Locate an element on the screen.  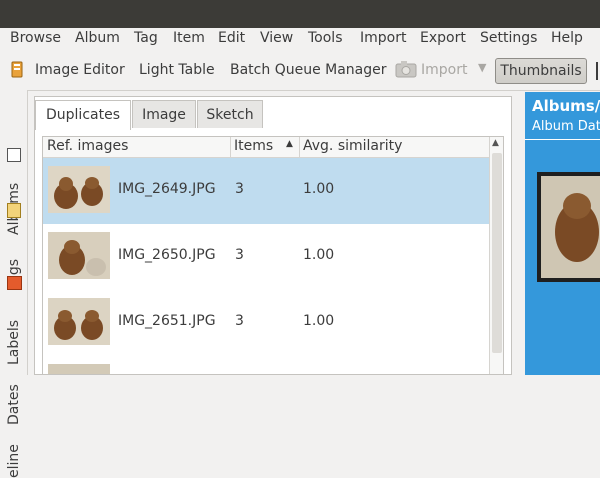
vertical-scrollbar: ▲ is located at coordinates (496, 255).